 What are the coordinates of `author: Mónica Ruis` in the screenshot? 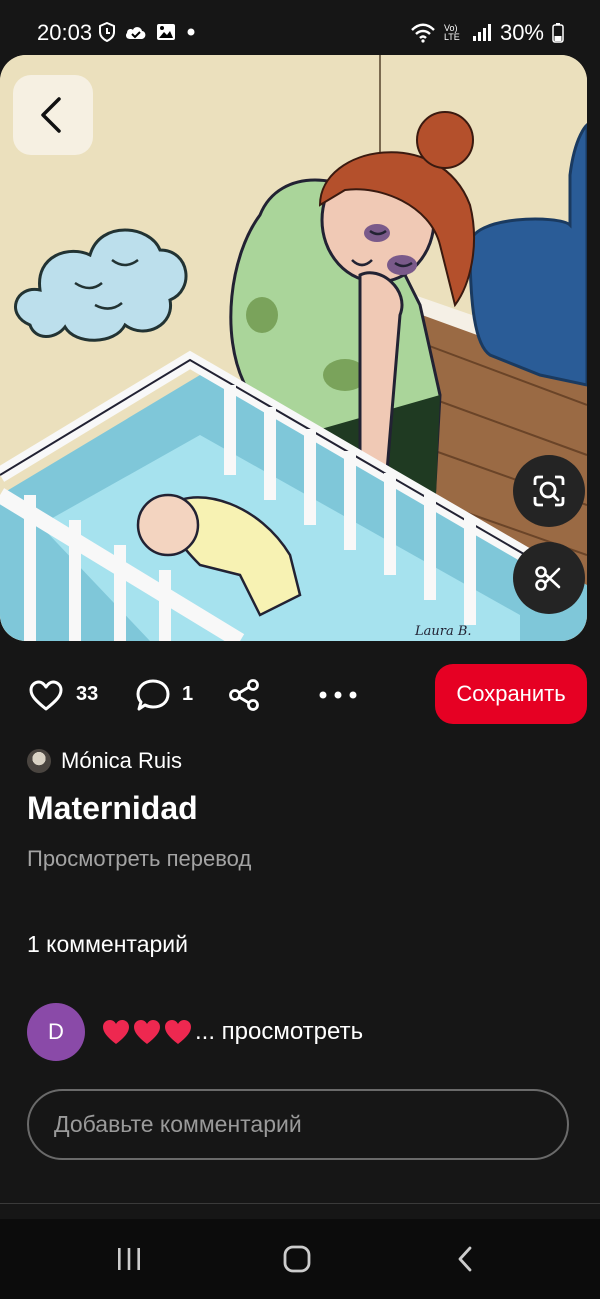 It's located at (104, 761).